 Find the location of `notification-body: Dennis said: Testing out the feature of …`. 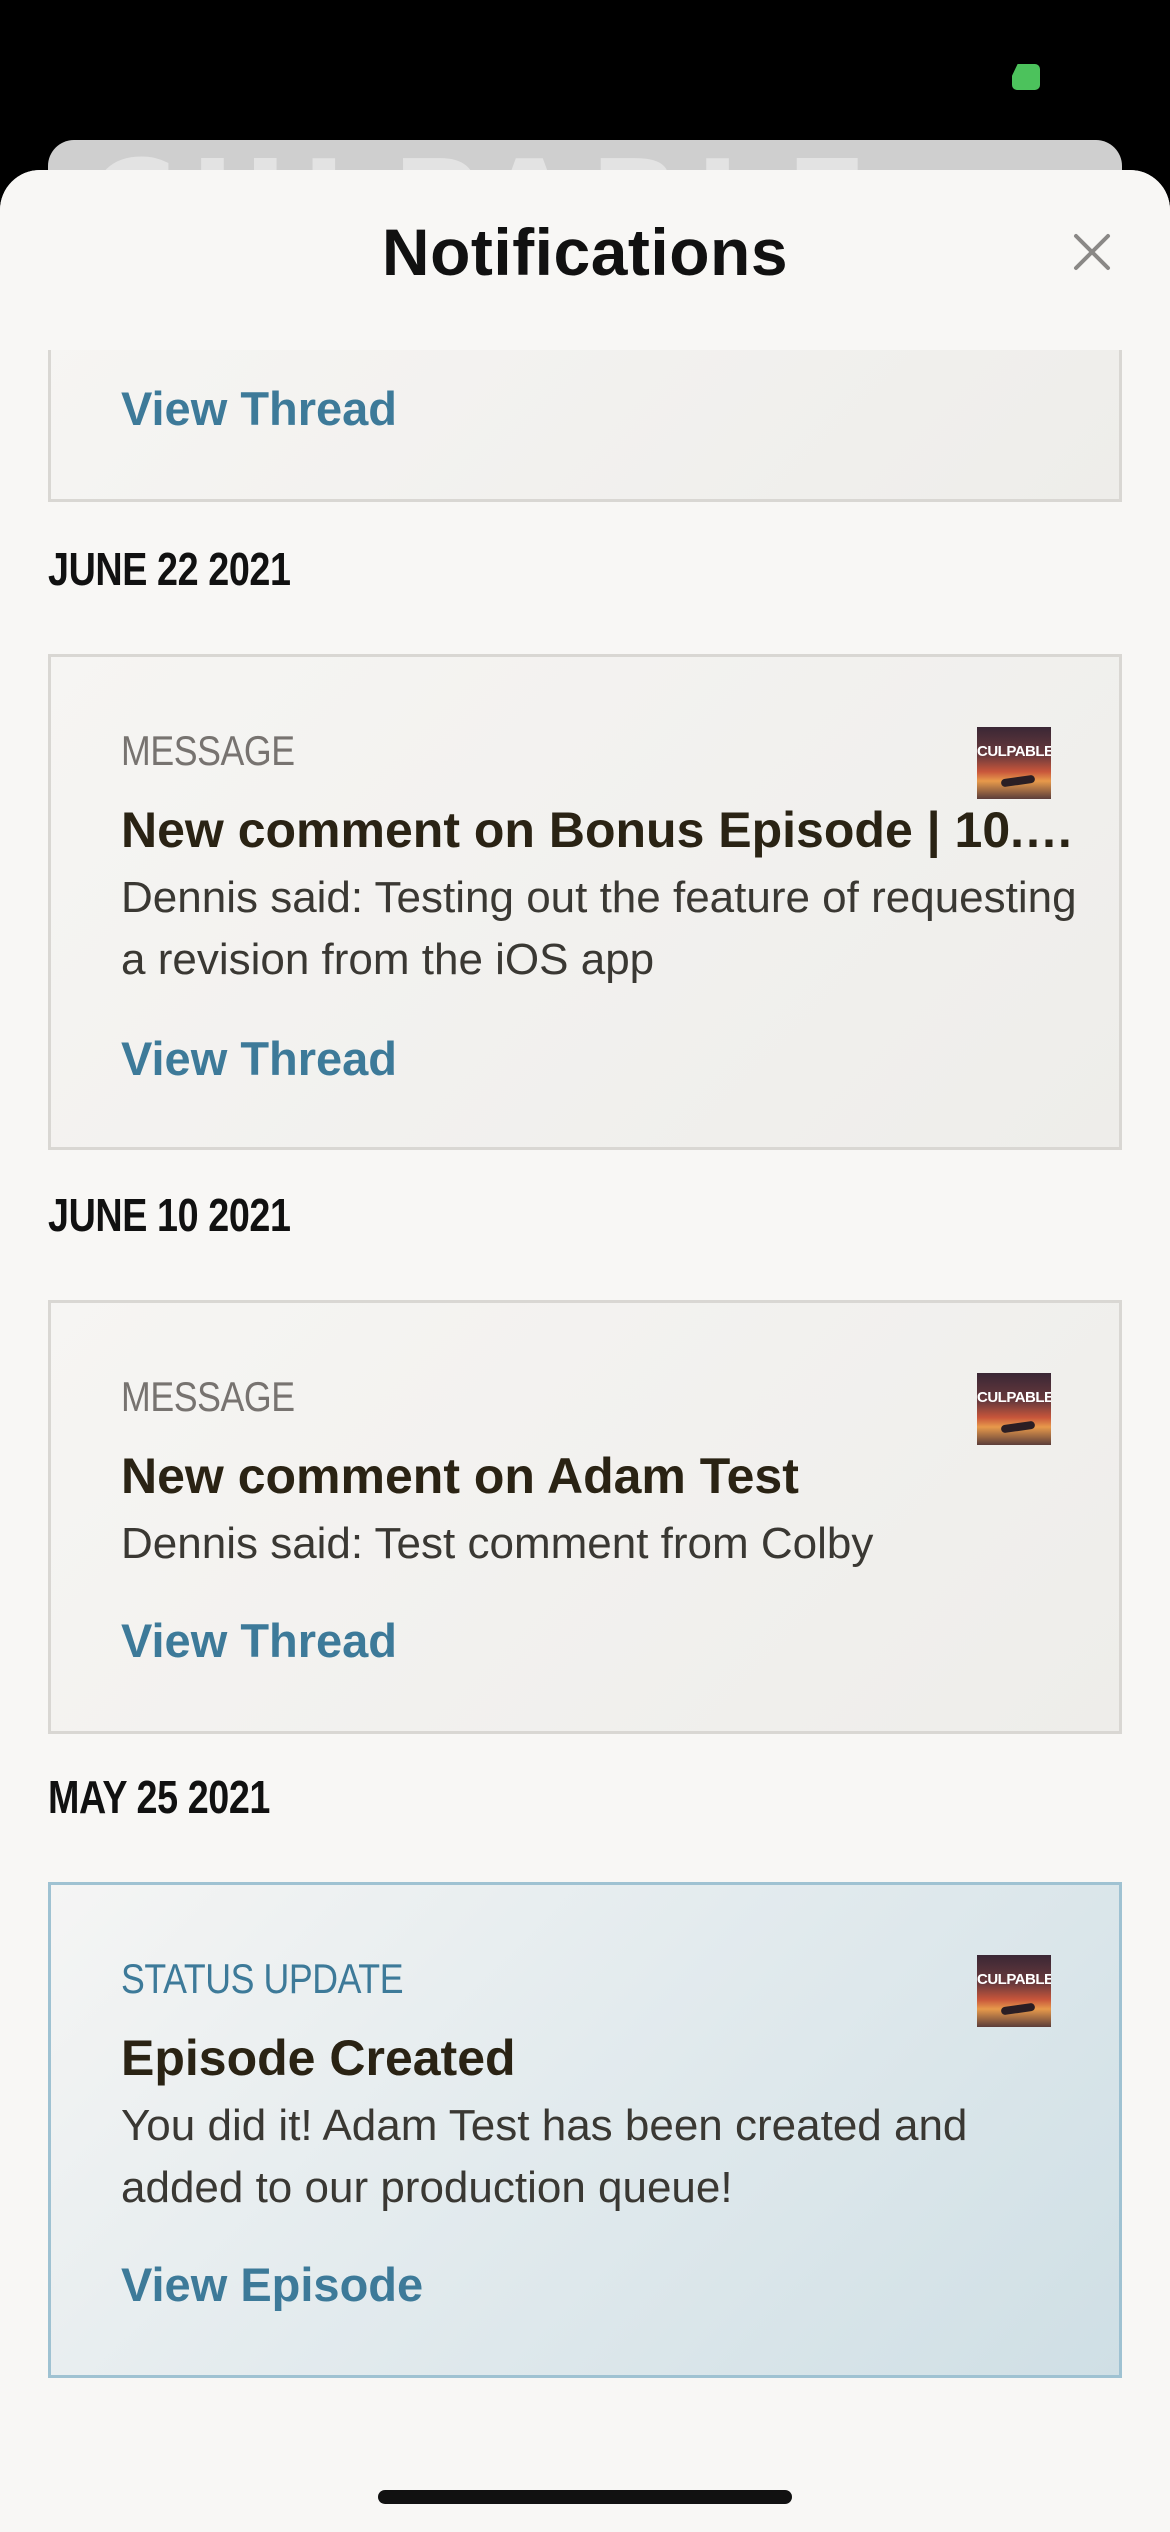

notification-body: Dennis said: Testing out the feature of … is located at coordinates (599, 928).